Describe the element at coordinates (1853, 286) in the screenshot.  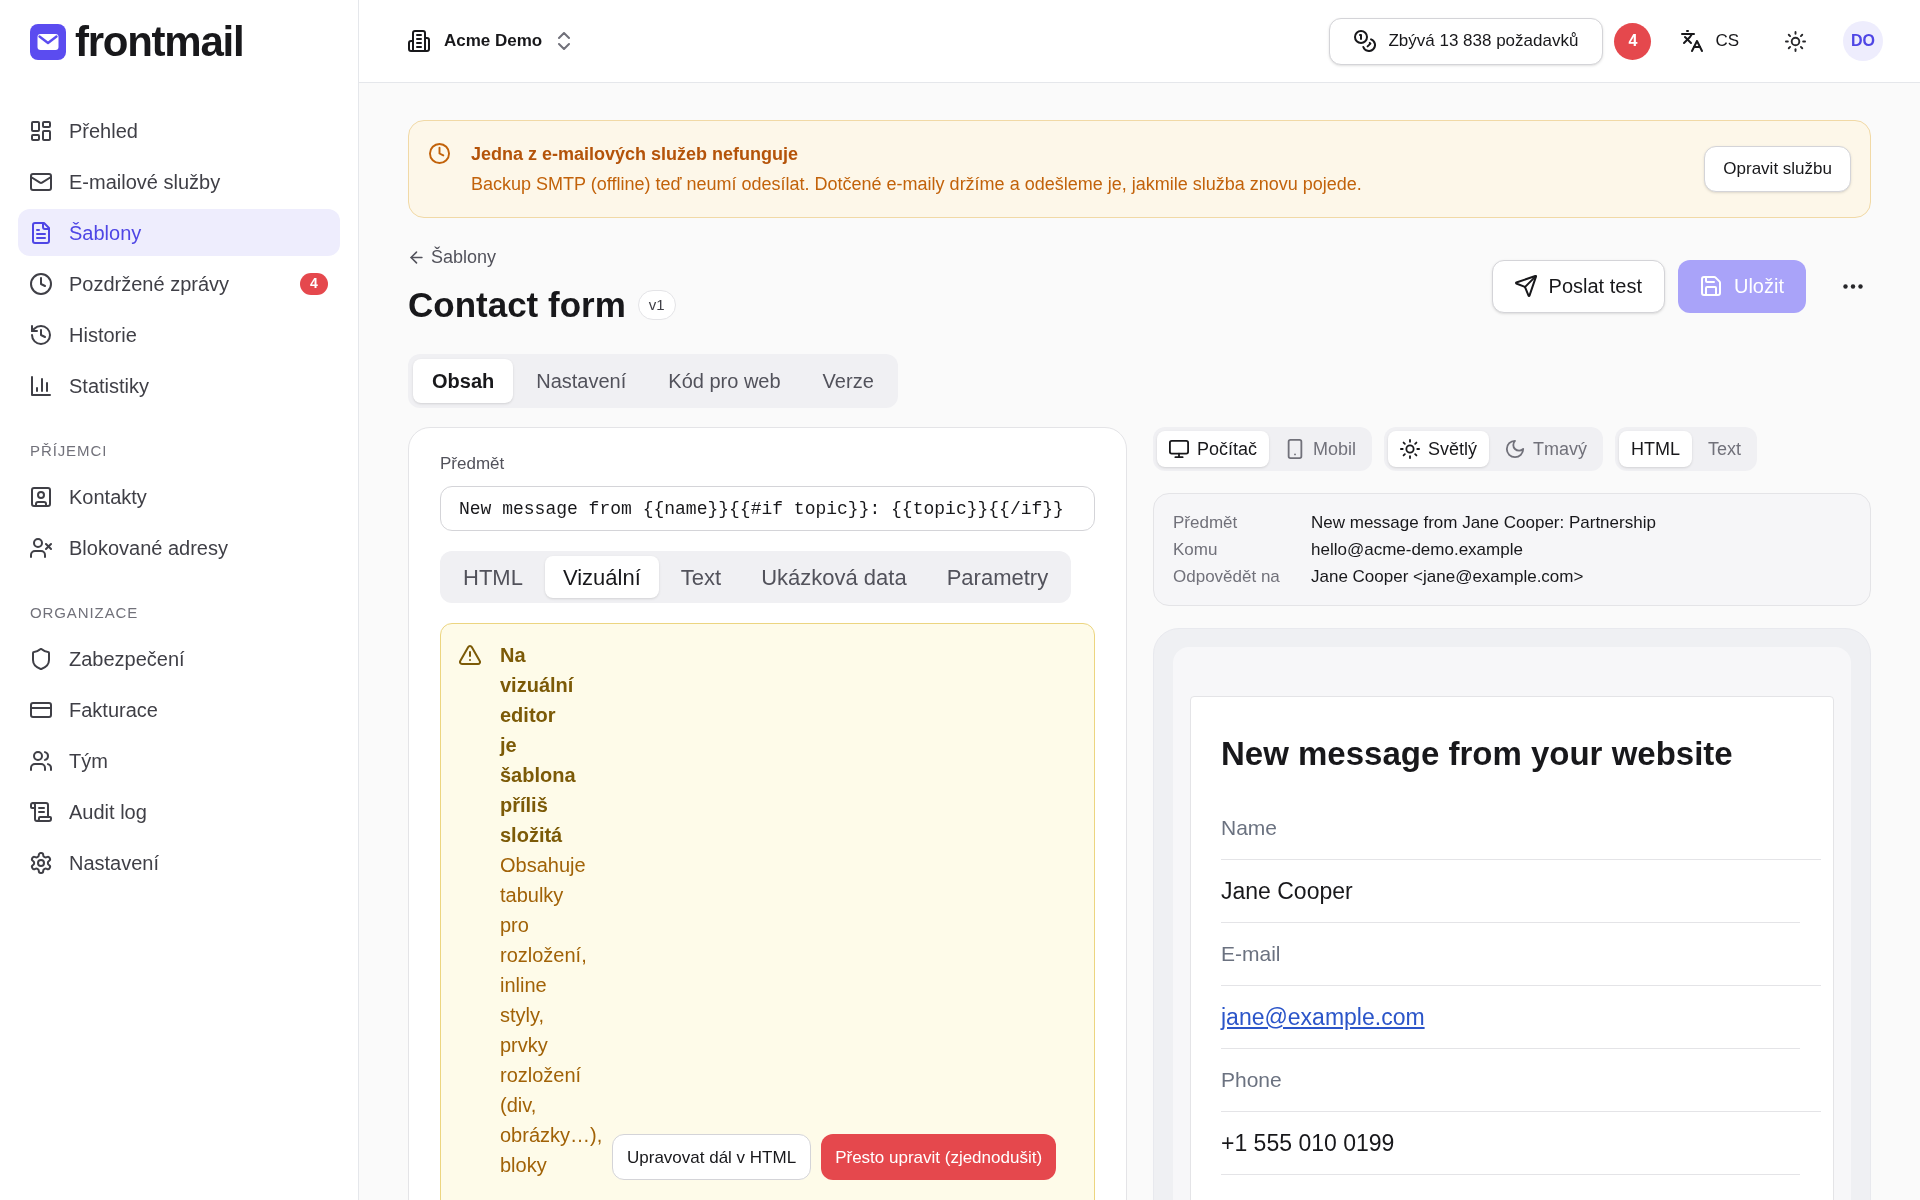
I see `more-icon` at that location.